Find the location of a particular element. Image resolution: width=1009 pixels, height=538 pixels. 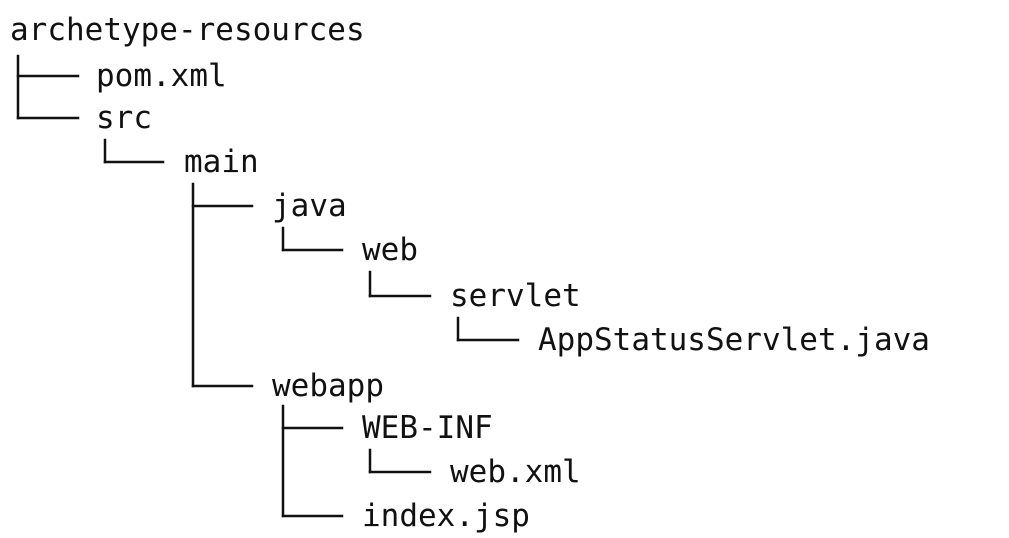

tree-item-java: java is located at coordinates (309, 206).